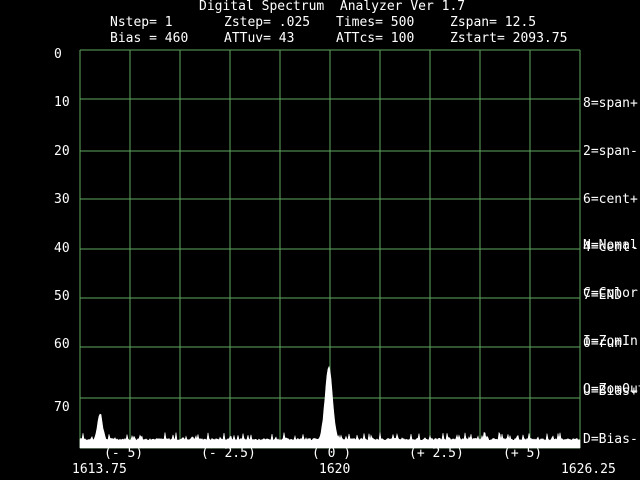 Image resolution: width=640 pixels, height=480 pixels. Describe the element at coordinates (58, 54) in the screenshot. I see `y-label-0: 0` at that location.